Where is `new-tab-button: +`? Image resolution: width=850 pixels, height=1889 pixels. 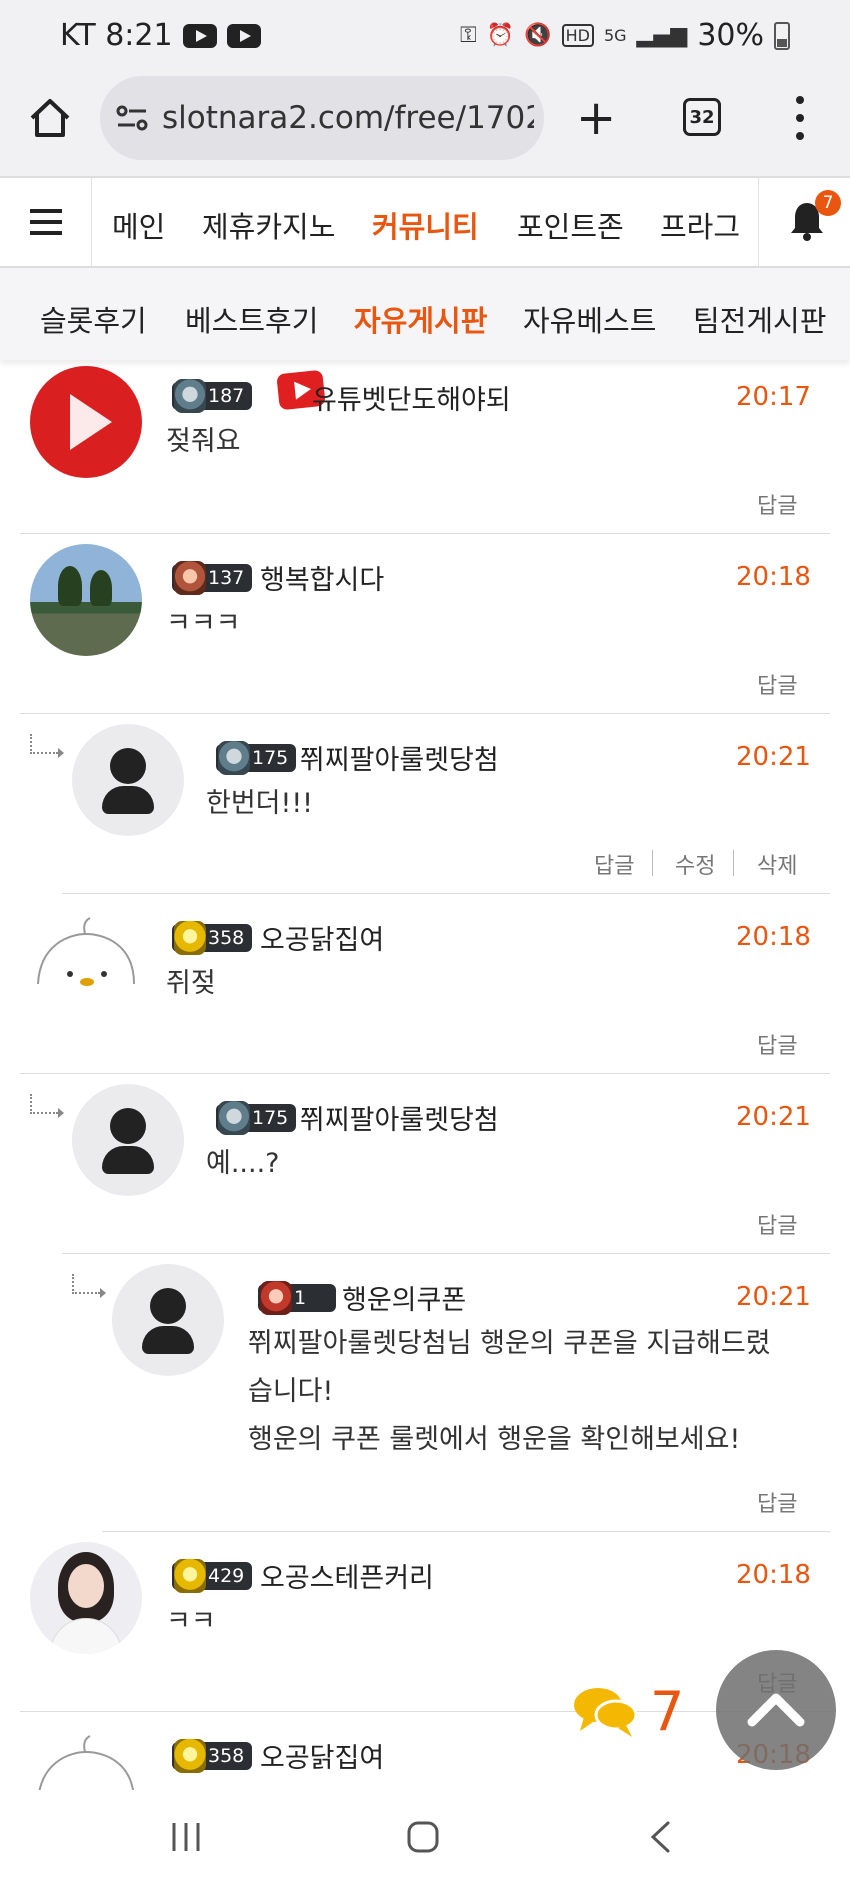
new-tab-button: + is located at coordinates (596, 118).